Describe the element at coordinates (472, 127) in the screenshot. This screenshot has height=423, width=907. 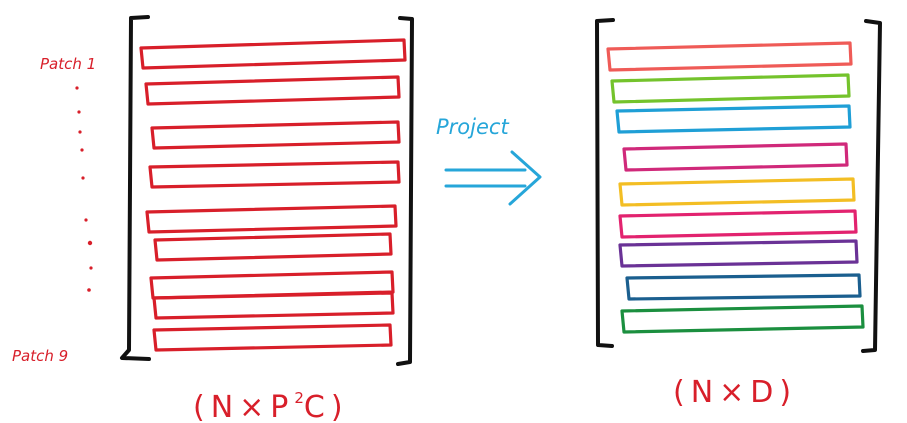
I see `project-label: Project` at that location.